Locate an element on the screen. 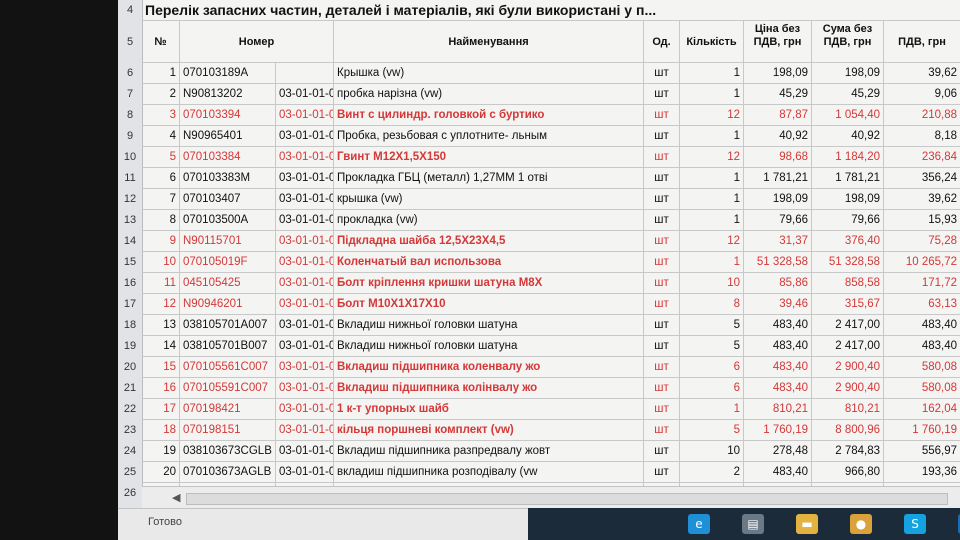  row-number: 10 is located at coordinates (130, 157).